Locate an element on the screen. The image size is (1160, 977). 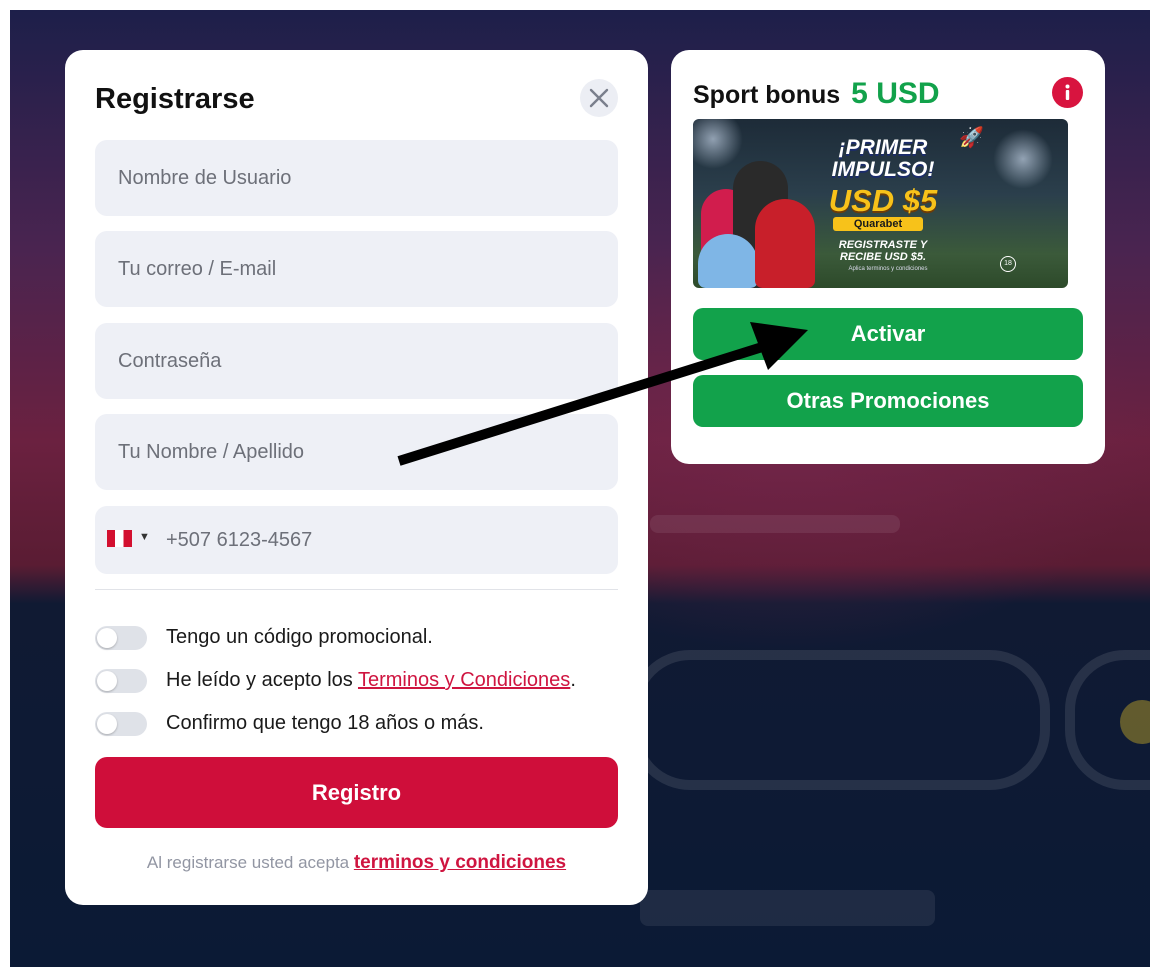
info-button is located at coordinates (1067, 92).